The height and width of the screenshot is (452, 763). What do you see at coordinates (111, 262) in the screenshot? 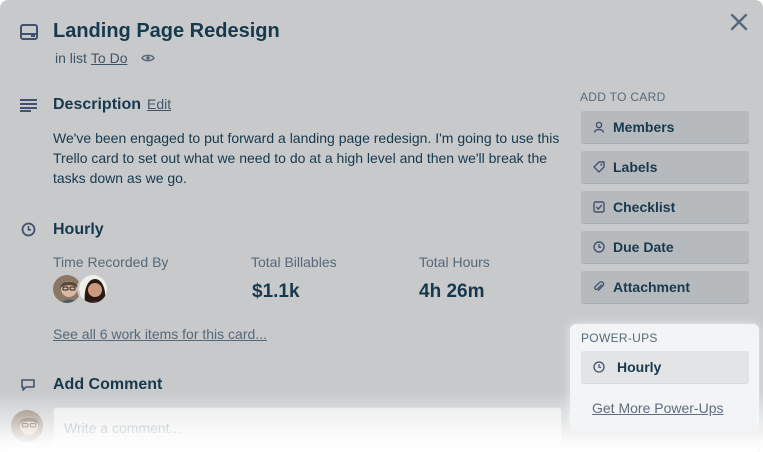
I see `time-recorded-label: Time Recorded By` at bounding box center [111, 262].